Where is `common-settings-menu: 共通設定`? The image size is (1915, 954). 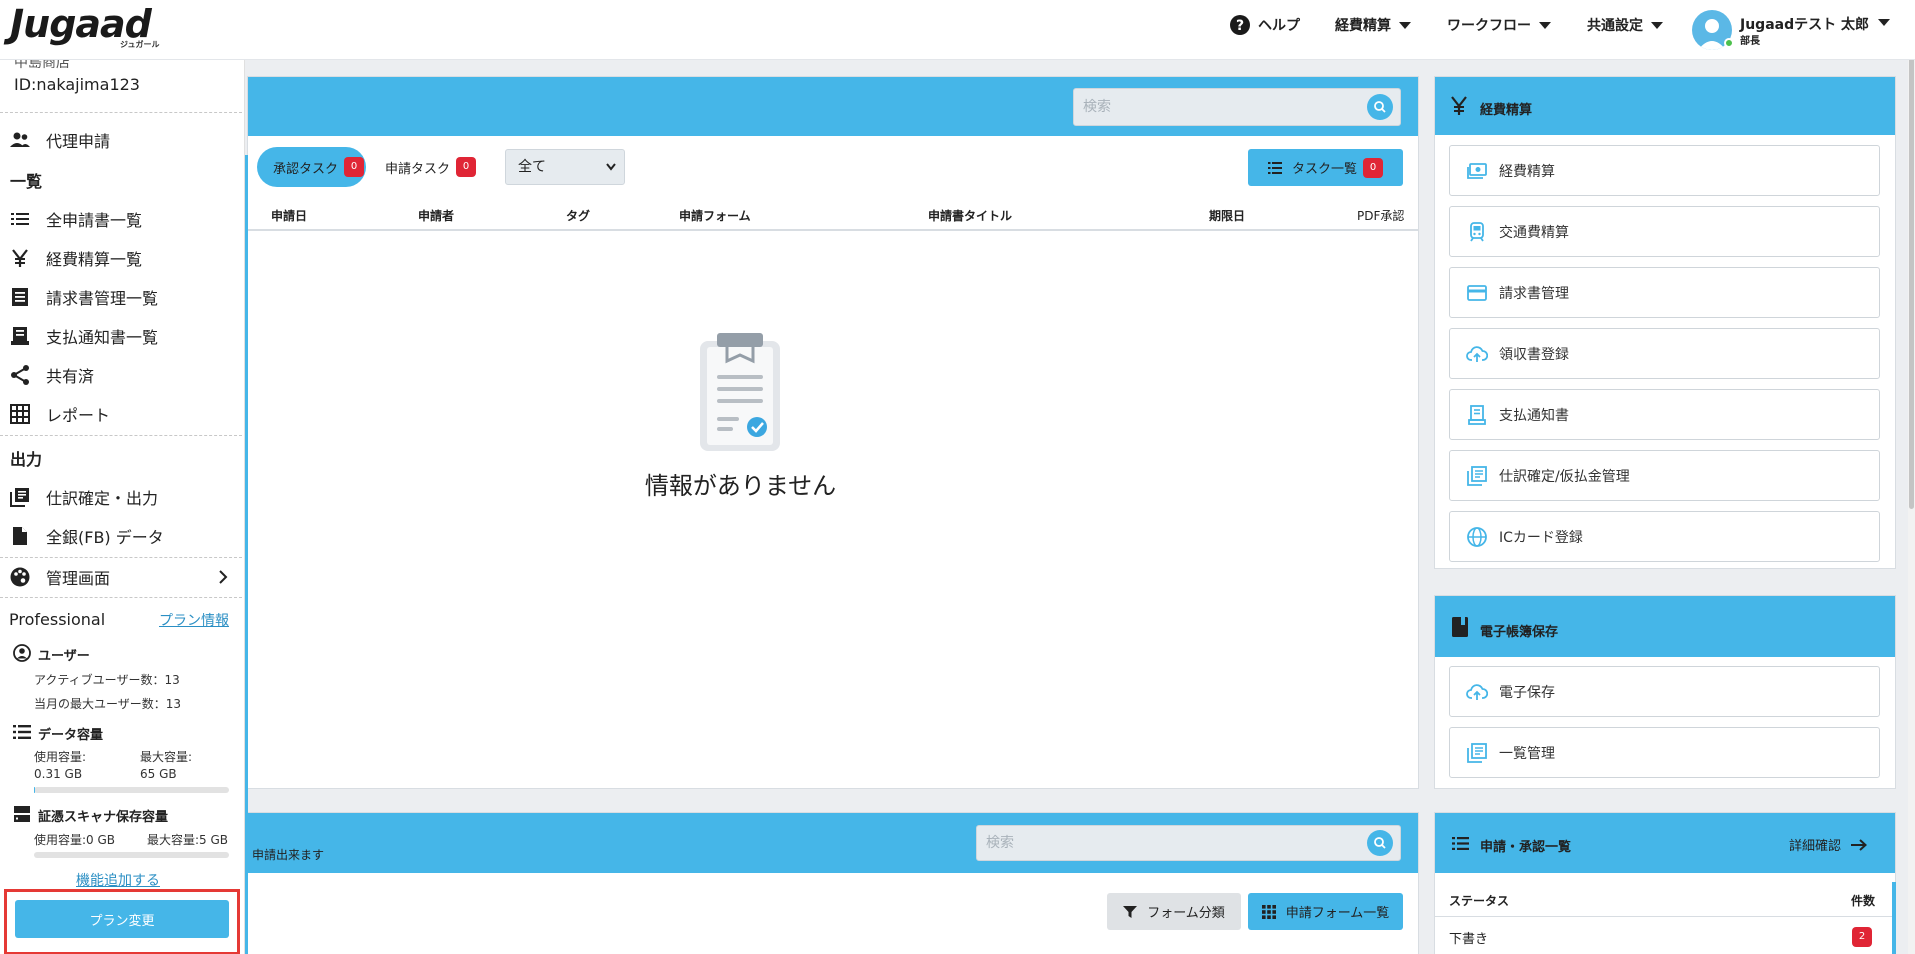
common-settings-menu: 共通設定 is located at coordinates (1625, 25).